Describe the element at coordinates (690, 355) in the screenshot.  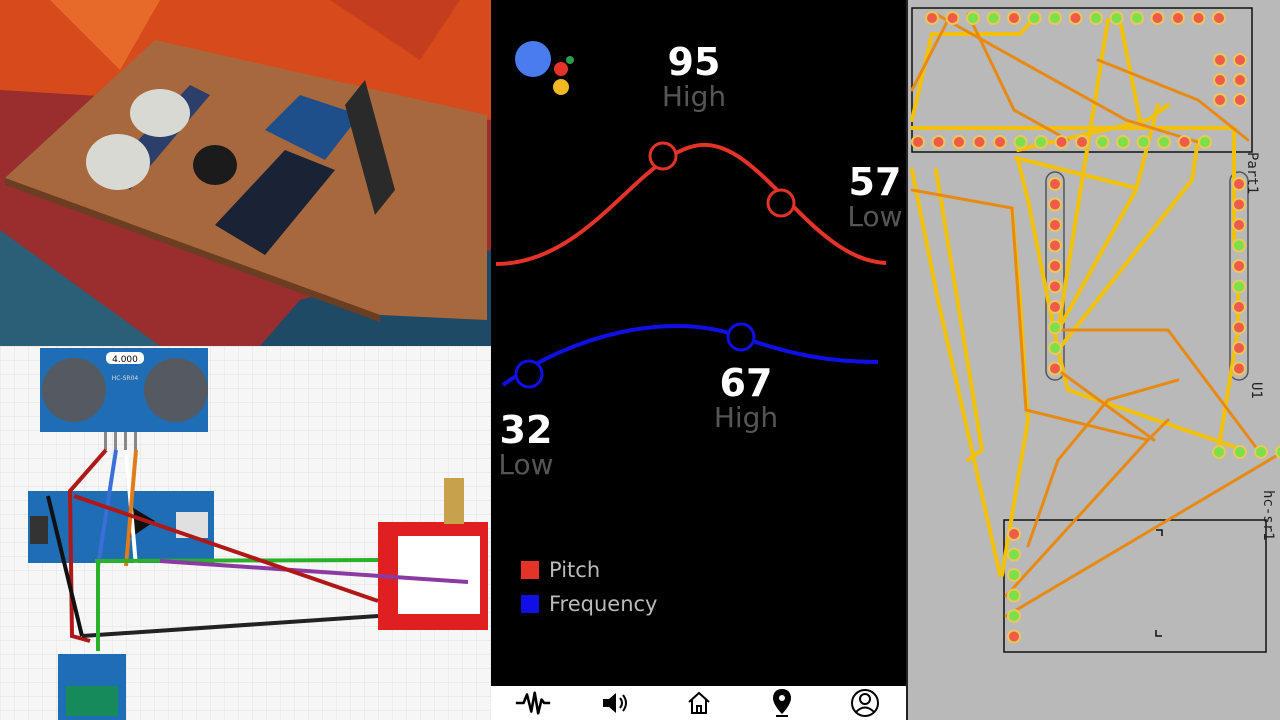
I see `frequency-curve` at that location.